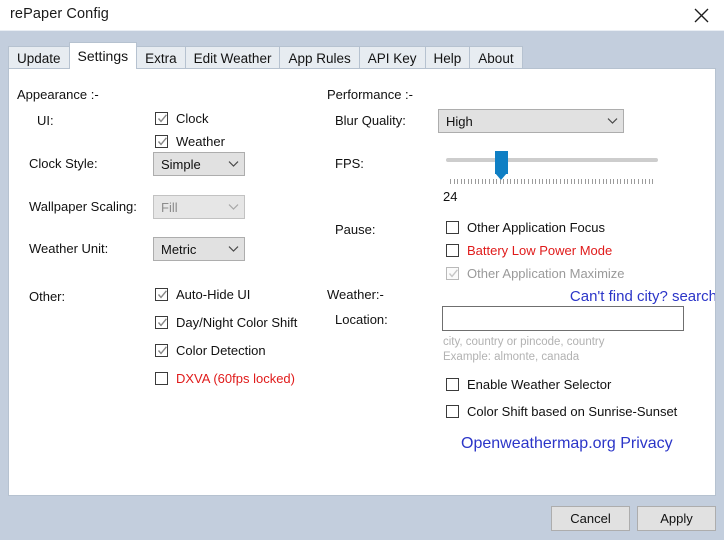  What do you see at coordinates (496, 57) in the screenshot?
I see `tab-about: About` at bounding box center [496, 57].